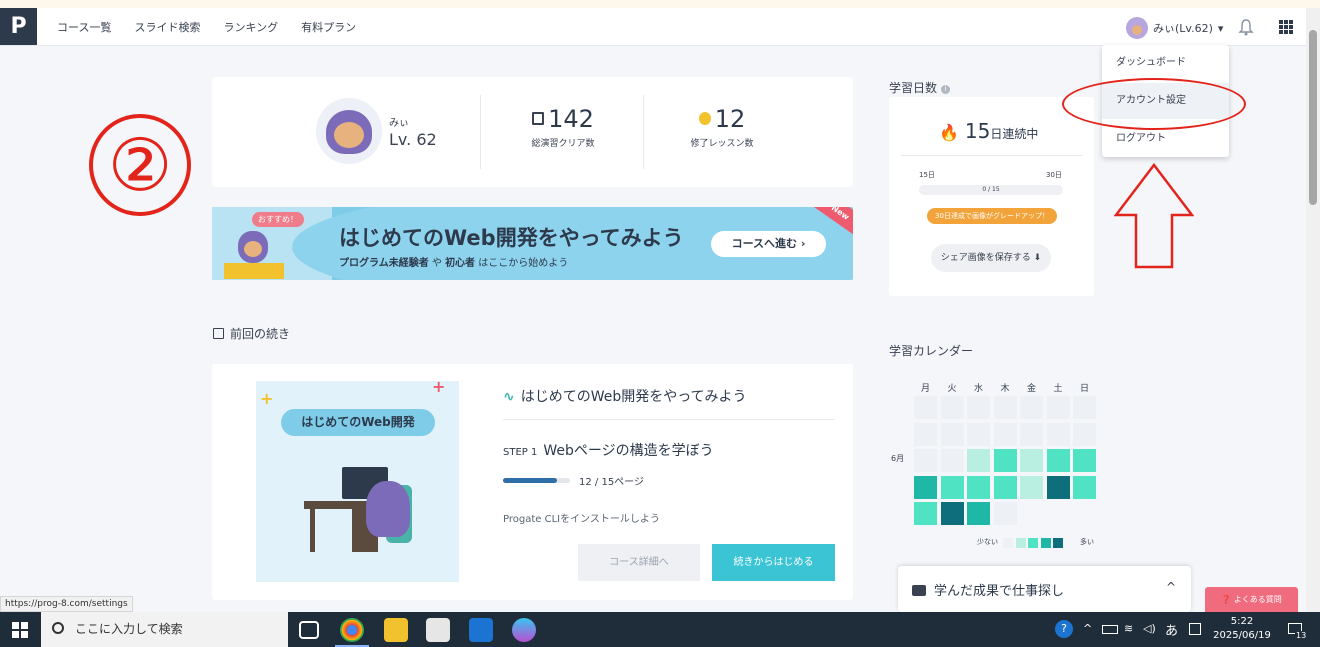  I want to click on course-title: ∿ はじめてのWeb開発をやってみよう, so click(625, 397).